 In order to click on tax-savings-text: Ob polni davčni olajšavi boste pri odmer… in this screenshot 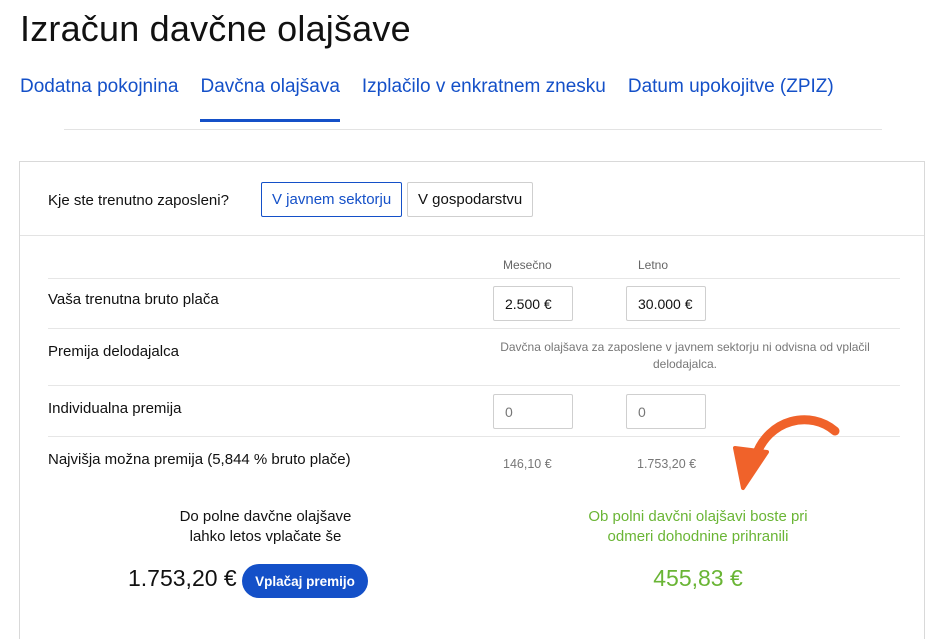, I will do `click(698, 527)`.